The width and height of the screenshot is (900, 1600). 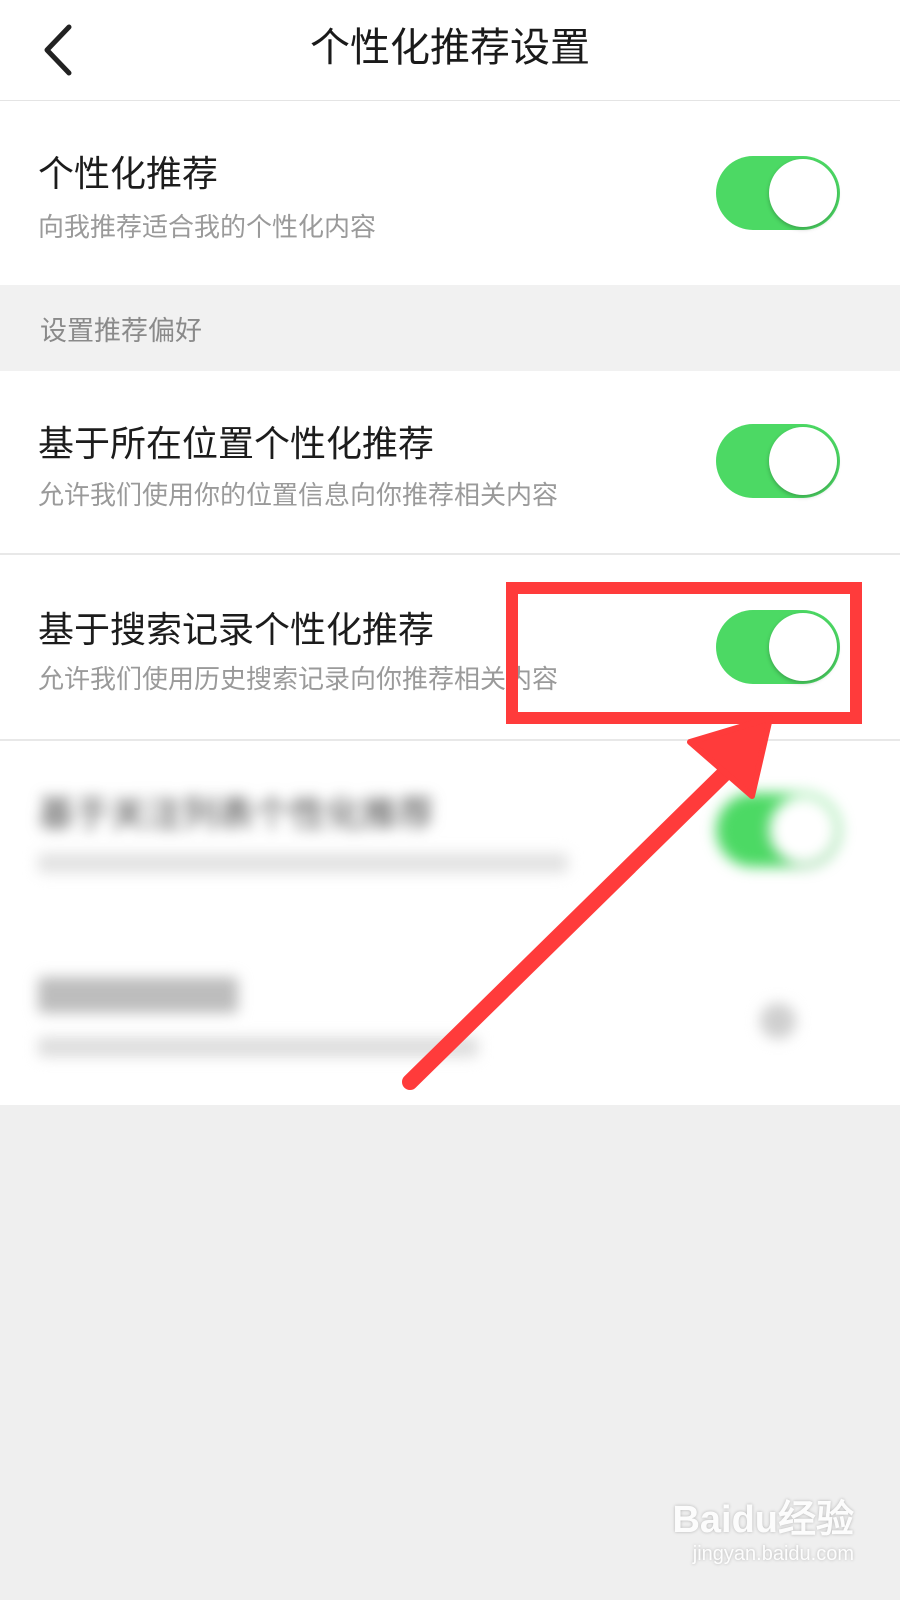 I want to click on setting-row-blurred, so click(x=450, y=1015).